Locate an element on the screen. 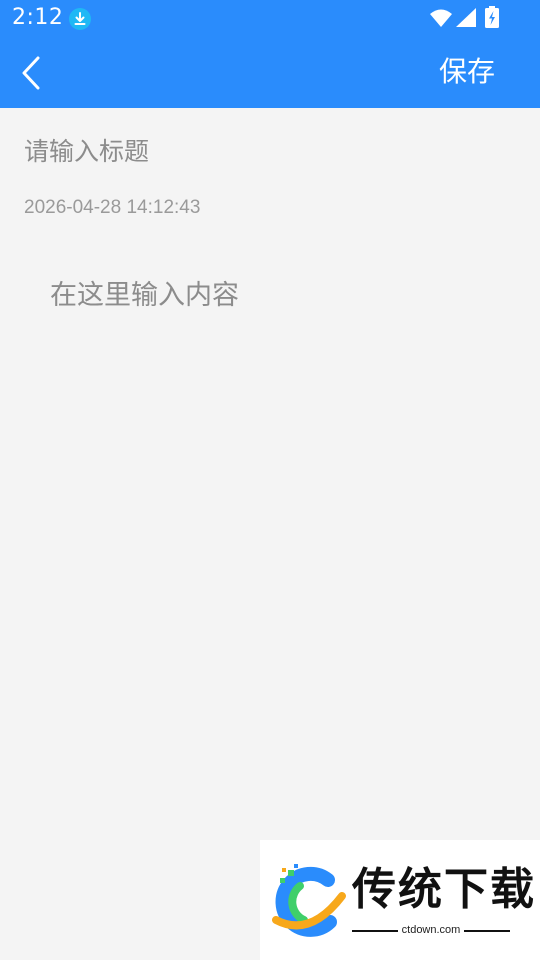 The width and height of the screenshot is (540, 960). wifi-icon is located at coordinates (441, 18).